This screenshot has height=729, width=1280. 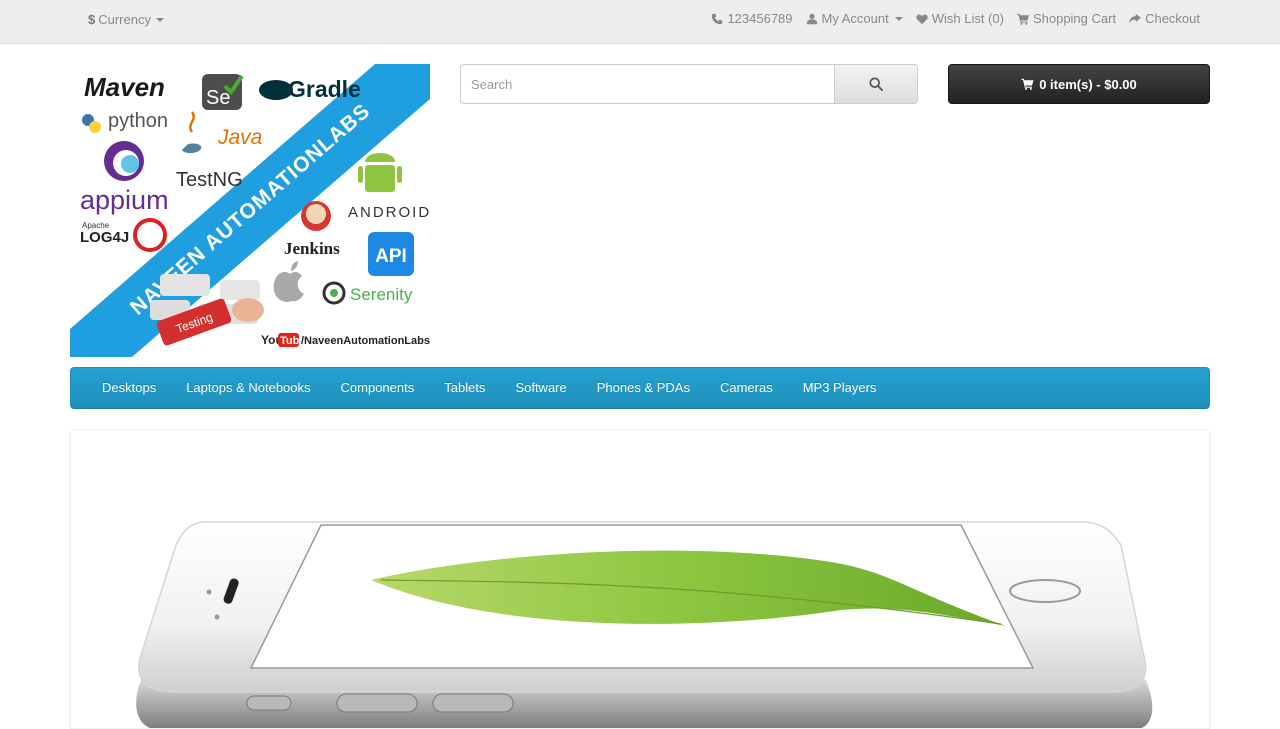 What do you see at coordinates (811, 18) in the screenshot?
I see `user-icon` at bounding box center [811, 18].